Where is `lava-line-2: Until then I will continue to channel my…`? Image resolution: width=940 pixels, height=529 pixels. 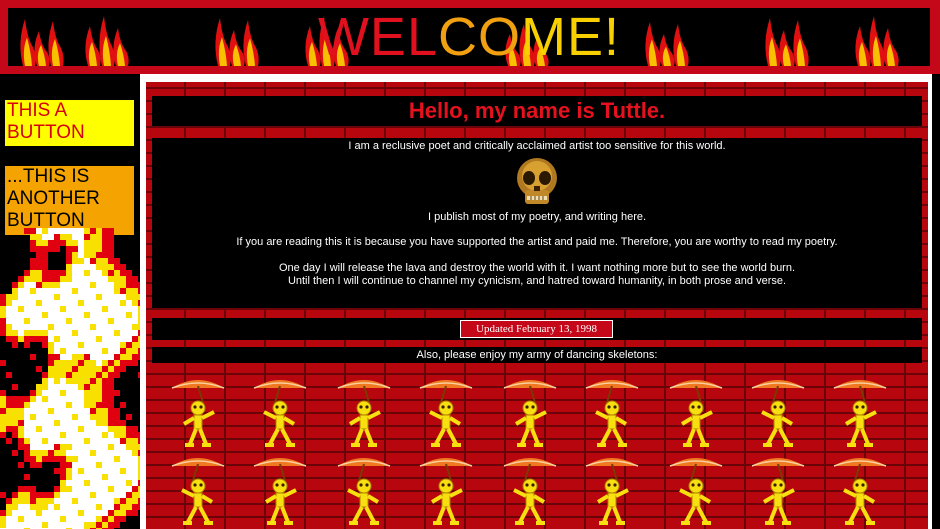
lava-line-2: Until then I will continue to channel my… is located at coordinates (537, 281).